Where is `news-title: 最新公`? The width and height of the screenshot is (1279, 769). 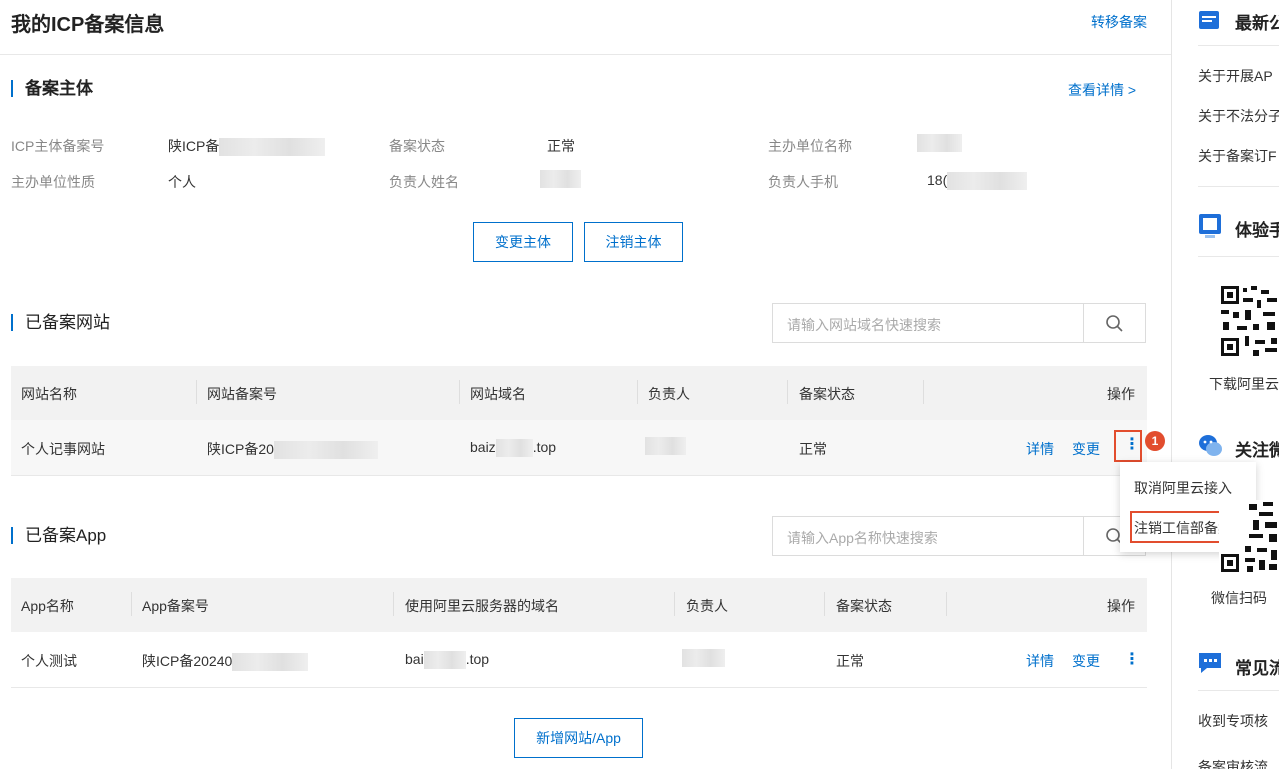 news-title: 最新公 is located at coordinates (1257, 23).